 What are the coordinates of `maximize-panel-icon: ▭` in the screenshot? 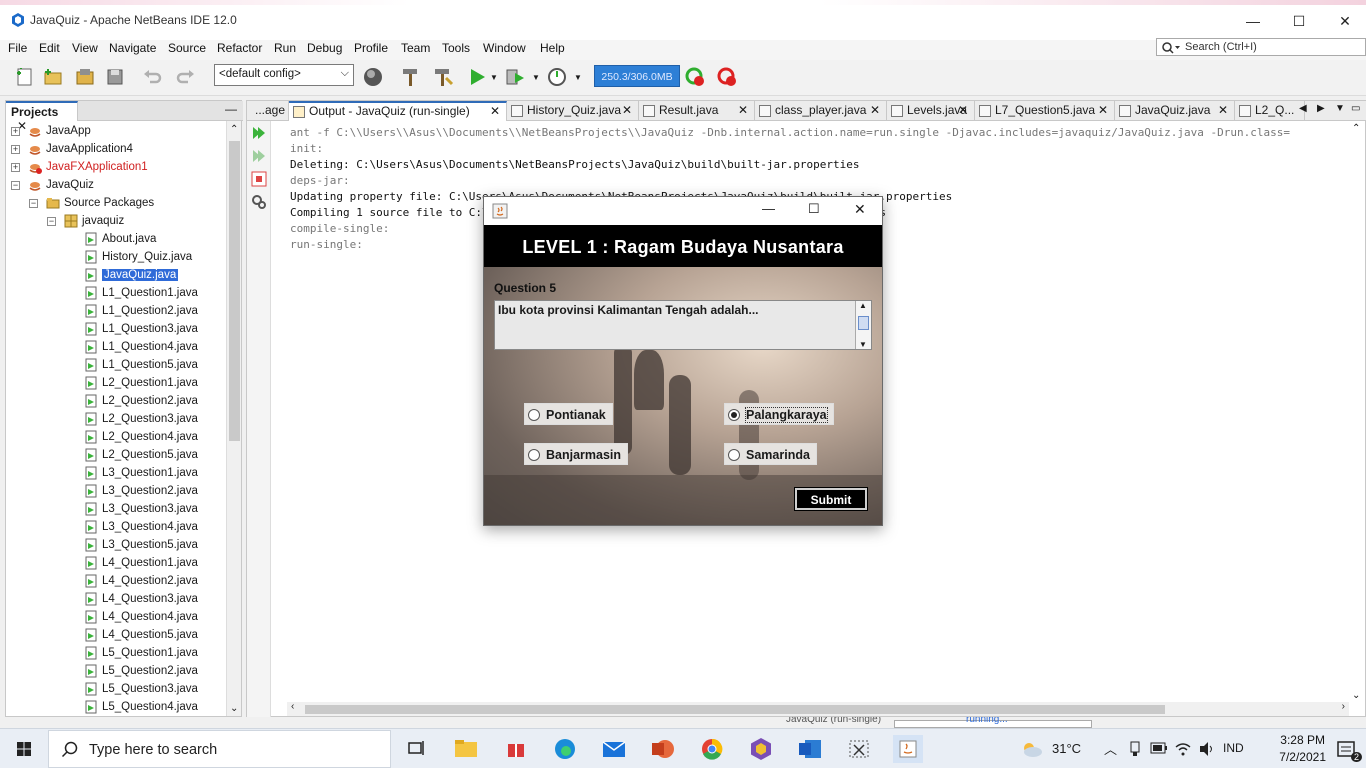 It's located at (1355, 108).